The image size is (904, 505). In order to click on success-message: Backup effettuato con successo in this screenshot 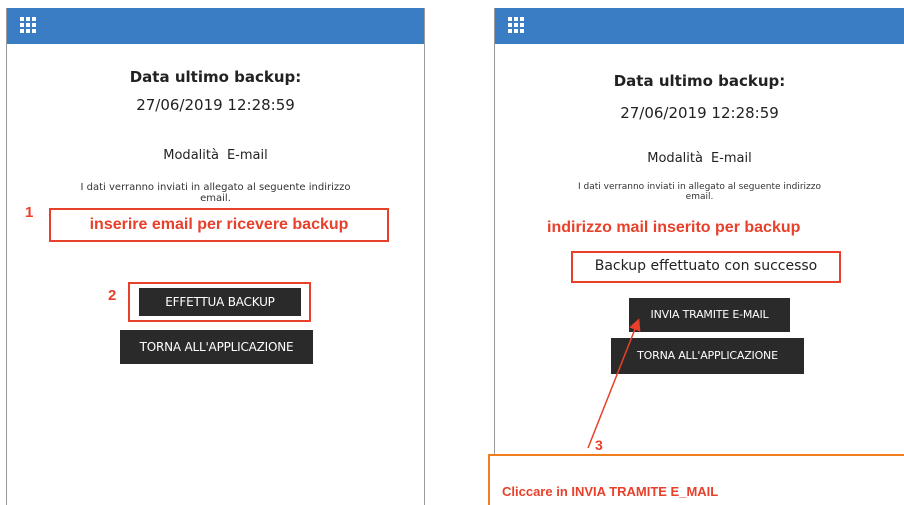, I will do `click(706, 267)`.